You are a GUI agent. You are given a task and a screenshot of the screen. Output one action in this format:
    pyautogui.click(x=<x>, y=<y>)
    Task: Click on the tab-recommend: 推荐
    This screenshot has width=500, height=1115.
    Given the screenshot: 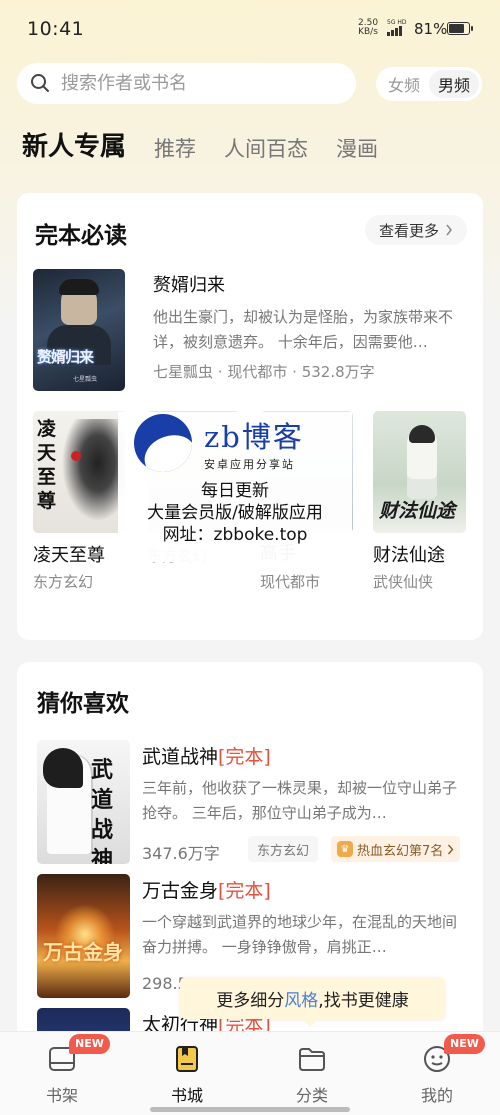 What is the action you would take?
    pyautogui.click(x=175, y=149)
    